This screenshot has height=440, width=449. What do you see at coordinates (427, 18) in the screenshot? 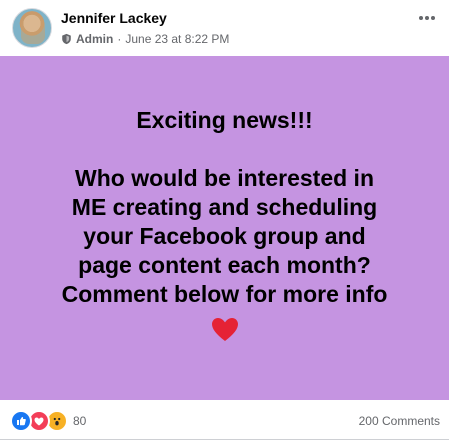
I see `more-options-button` at bounding box center [427, 18].